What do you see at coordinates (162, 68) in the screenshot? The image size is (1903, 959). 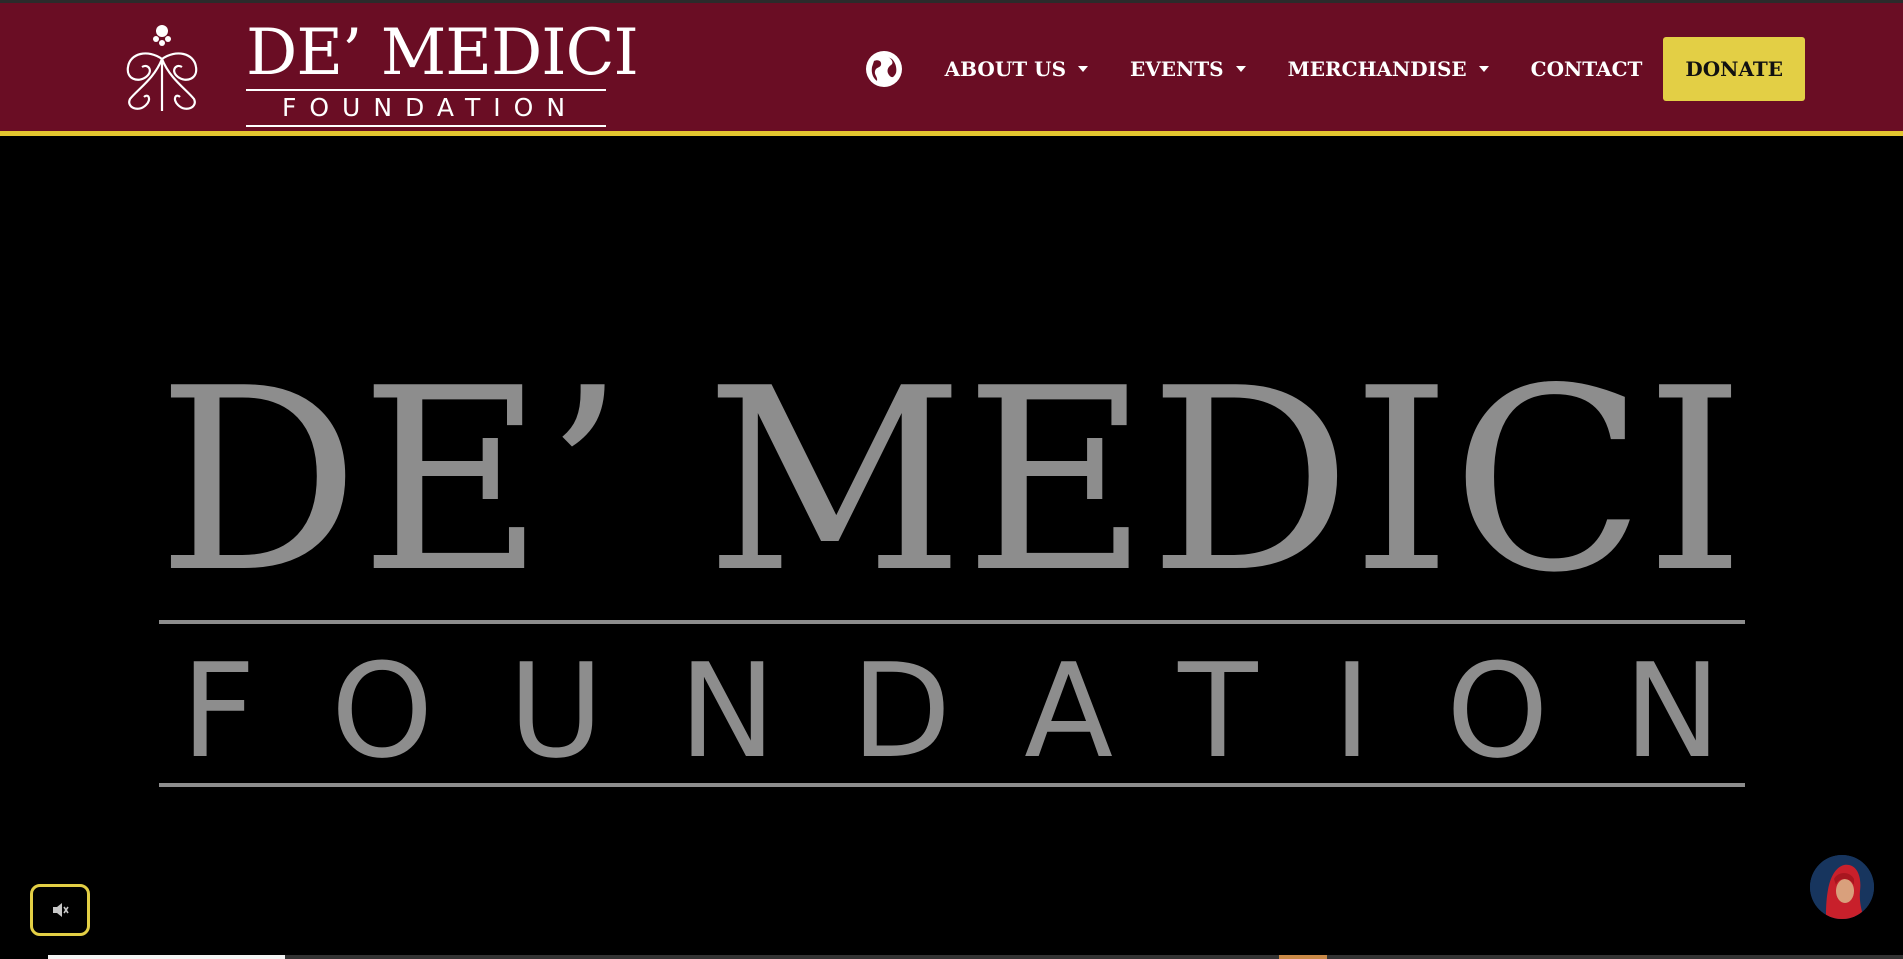 I see `crest-icon` at bounding box center [162, 68].